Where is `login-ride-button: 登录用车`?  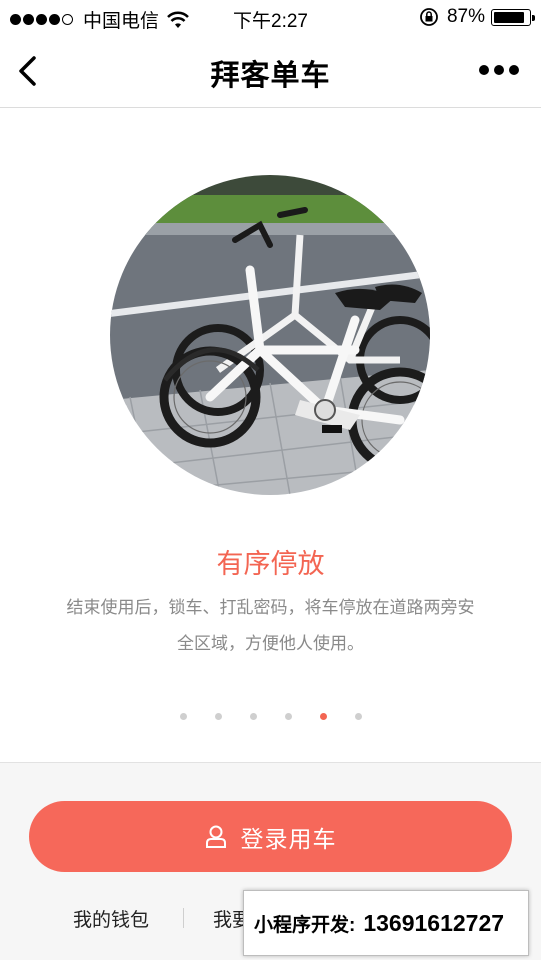 login-ride-button: 登录用车 is located at coordinates (270, 836).